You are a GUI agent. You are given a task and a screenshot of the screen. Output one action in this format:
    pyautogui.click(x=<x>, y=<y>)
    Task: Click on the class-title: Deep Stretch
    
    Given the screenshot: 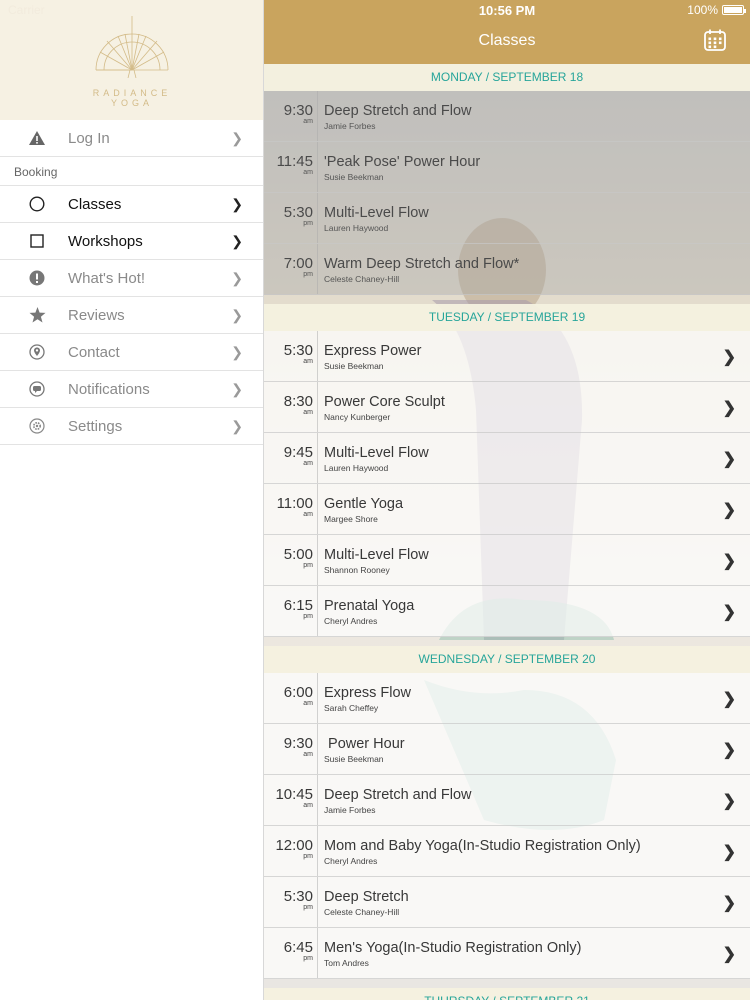 What is the action you would take?
    pyautogui.click(x=366, y=897)
    